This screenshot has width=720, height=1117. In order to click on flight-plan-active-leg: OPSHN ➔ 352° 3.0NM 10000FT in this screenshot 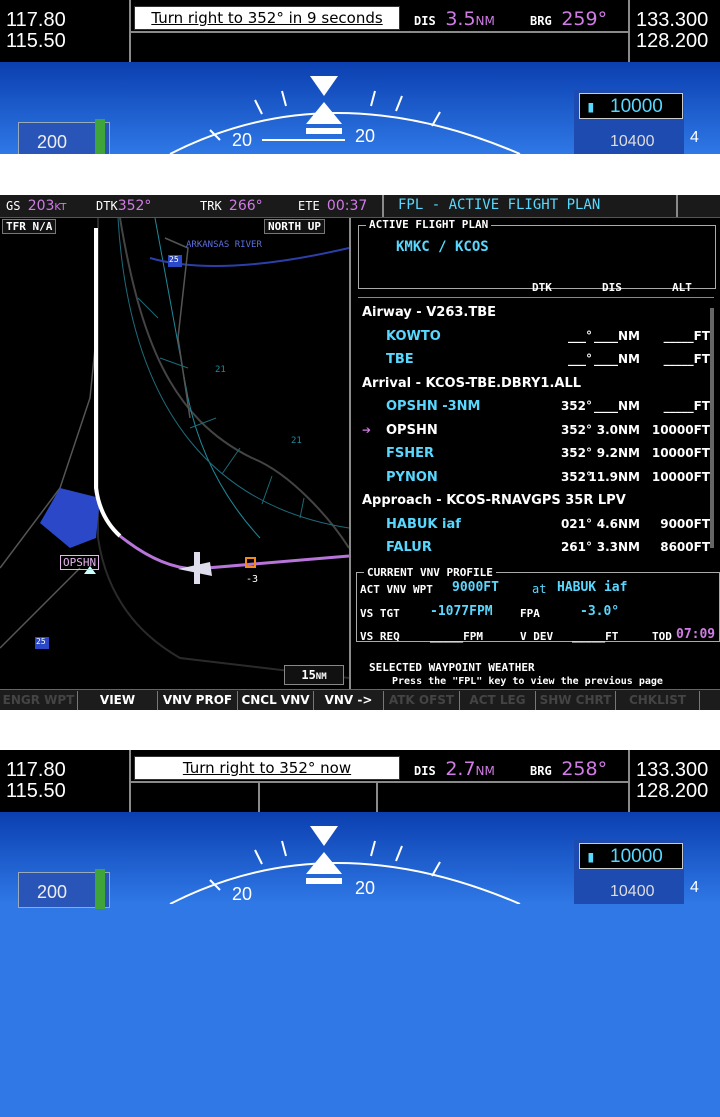, I will do `click(531, 432)`.